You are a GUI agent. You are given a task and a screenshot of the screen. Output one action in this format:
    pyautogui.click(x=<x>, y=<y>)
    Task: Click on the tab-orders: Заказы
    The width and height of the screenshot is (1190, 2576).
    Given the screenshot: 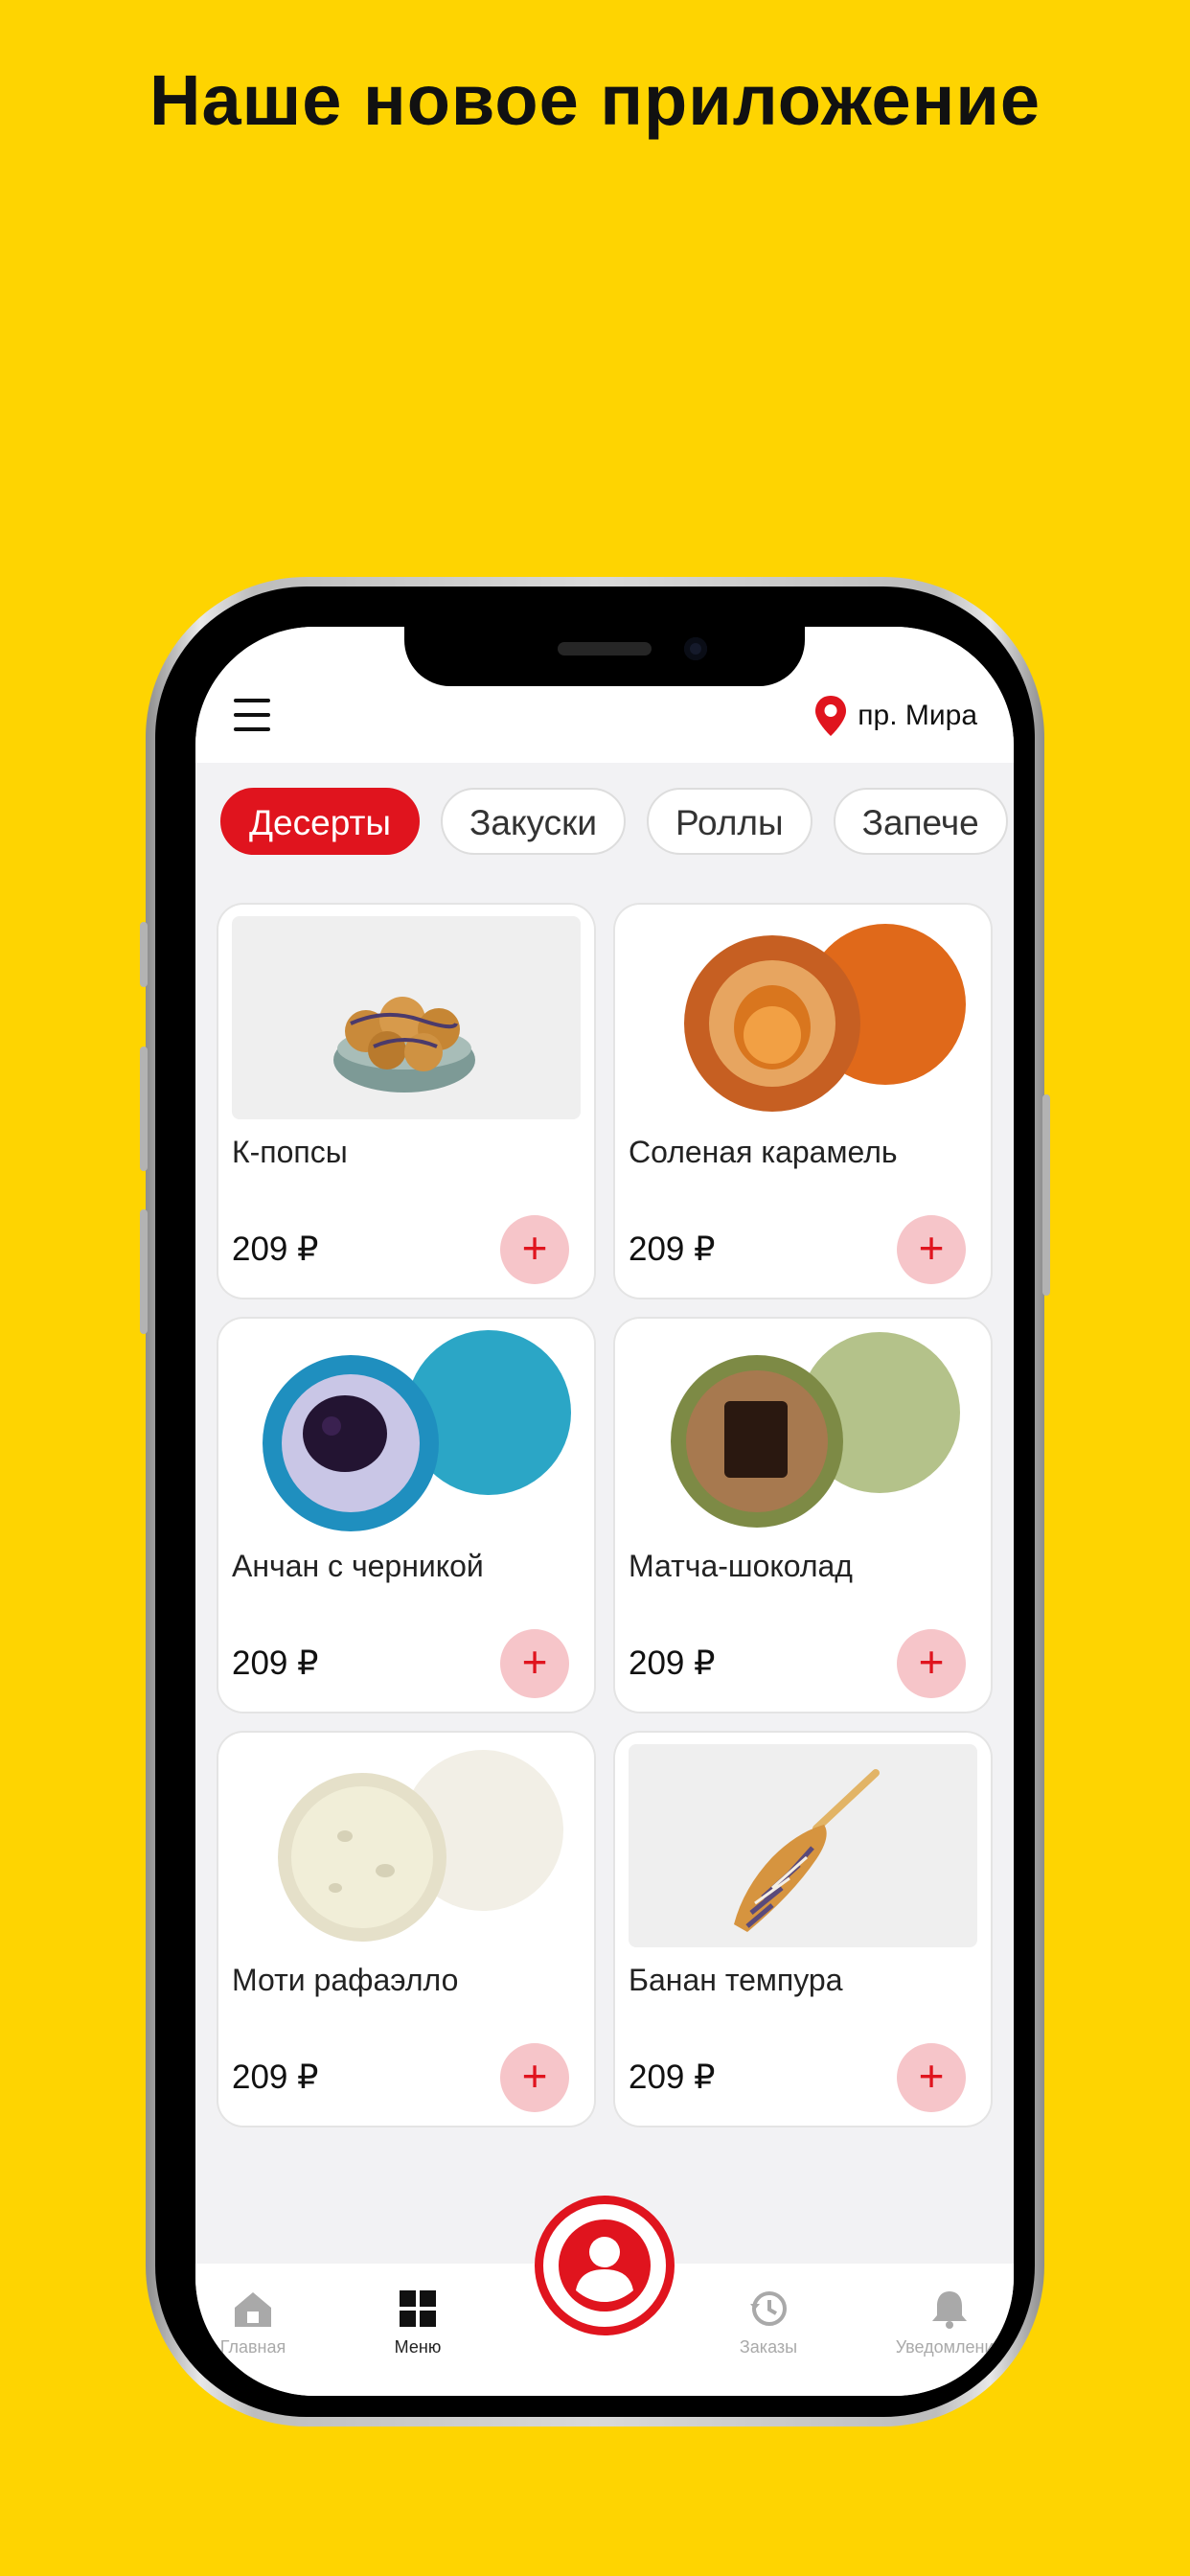 What is the action you would take?
    pyautogui.click(x=769, y=2323)
    